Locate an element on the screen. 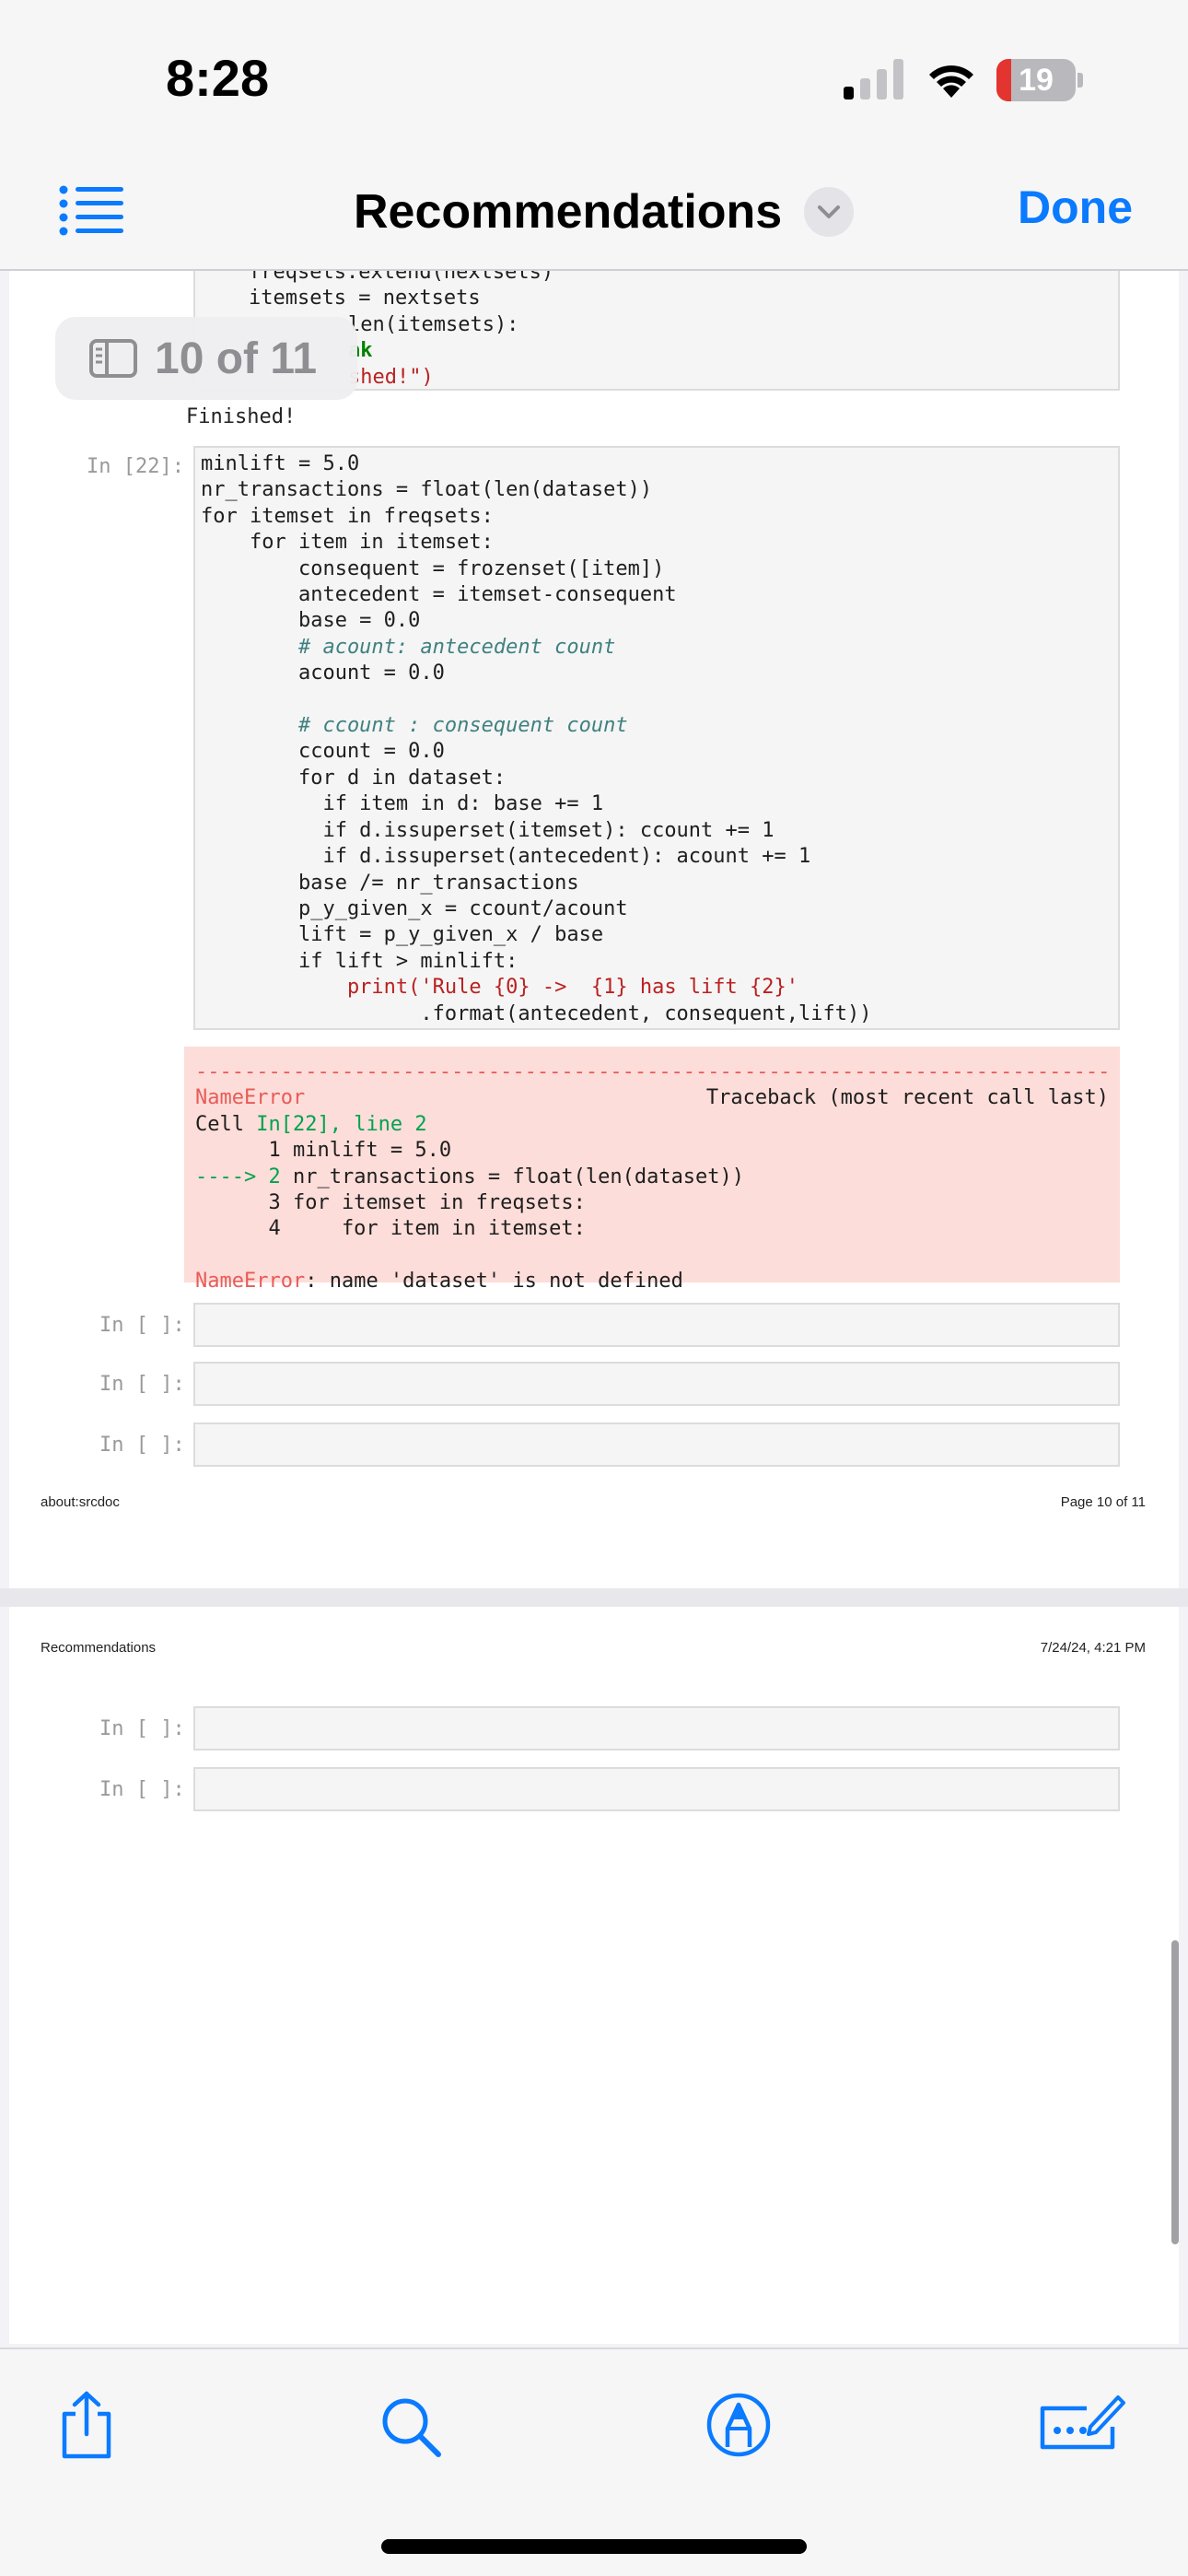 Image resolution: width=1188 pixels, height=2576 pixels. done-button: Done is located at coordinates (1075, 207).